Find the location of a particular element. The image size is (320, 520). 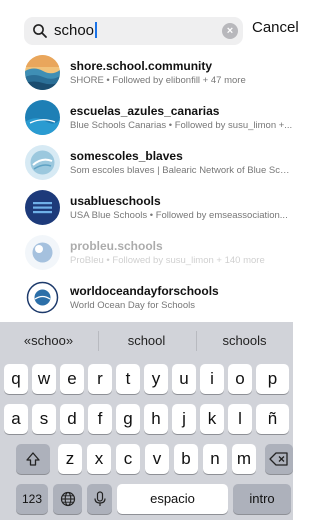

key: ñ is located at coordinates (272, 419).